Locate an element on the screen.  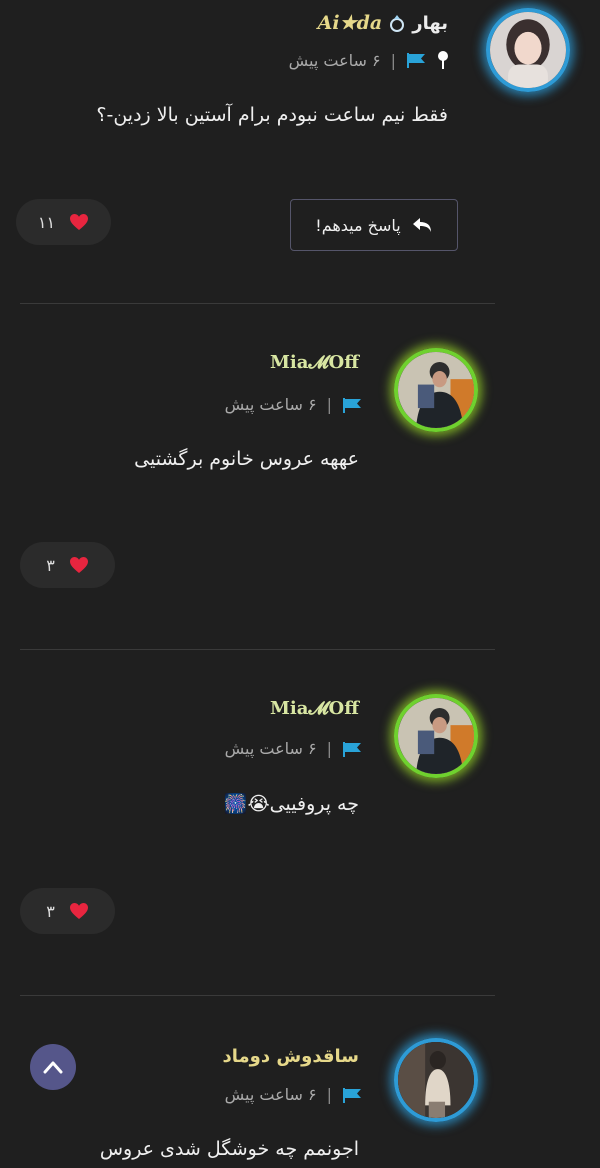
reply-button: پاسخ میدهم! is located at coordinates (374, 225).